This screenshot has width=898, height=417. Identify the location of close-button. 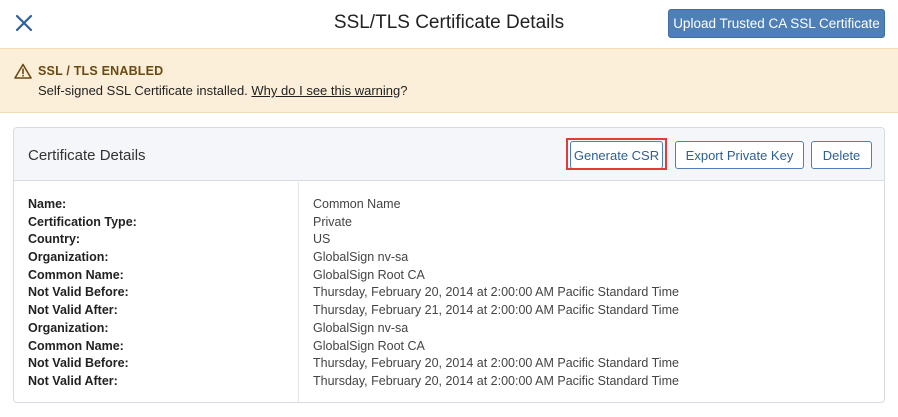
(24, 23).